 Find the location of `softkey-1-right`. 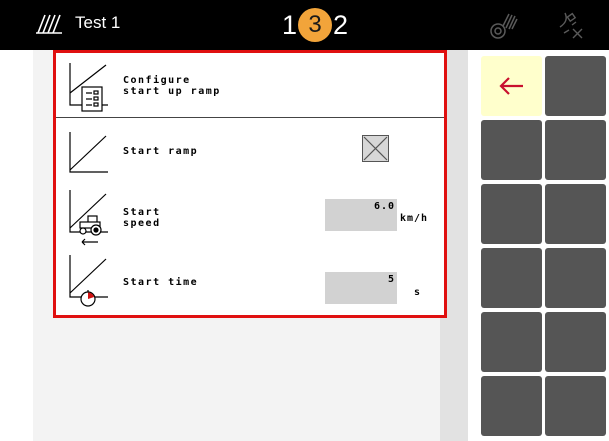

softkey-1-right is located at coordinates (575, 86).